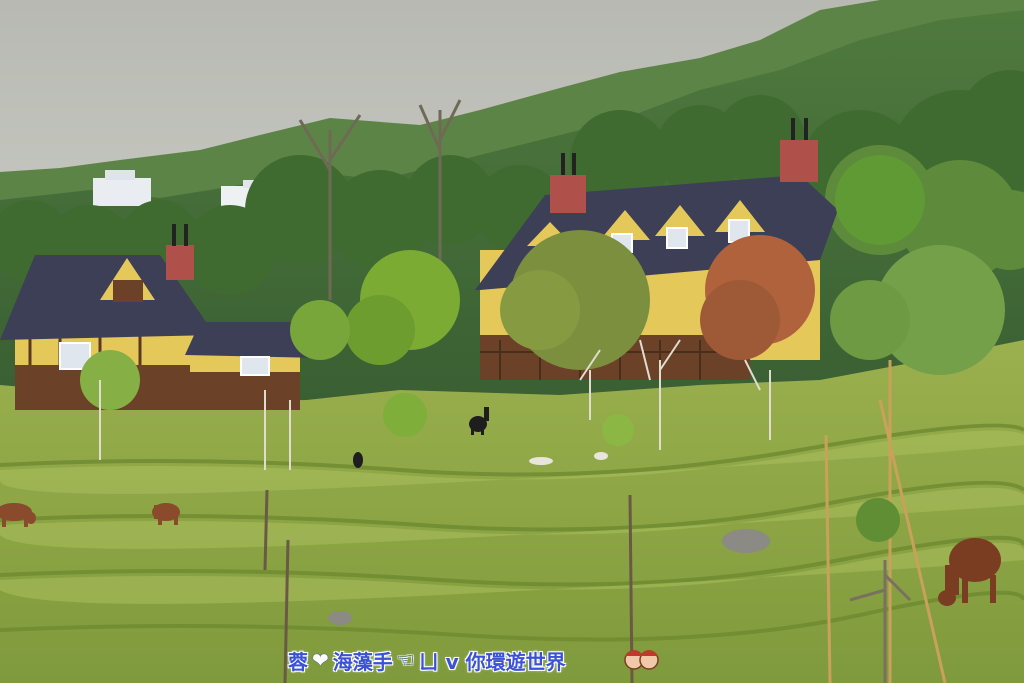  What do you see at coordinates (298, 661) in the screenshot?
I see `watermark-text-left: 蓉` at bounding box center [298, 661].